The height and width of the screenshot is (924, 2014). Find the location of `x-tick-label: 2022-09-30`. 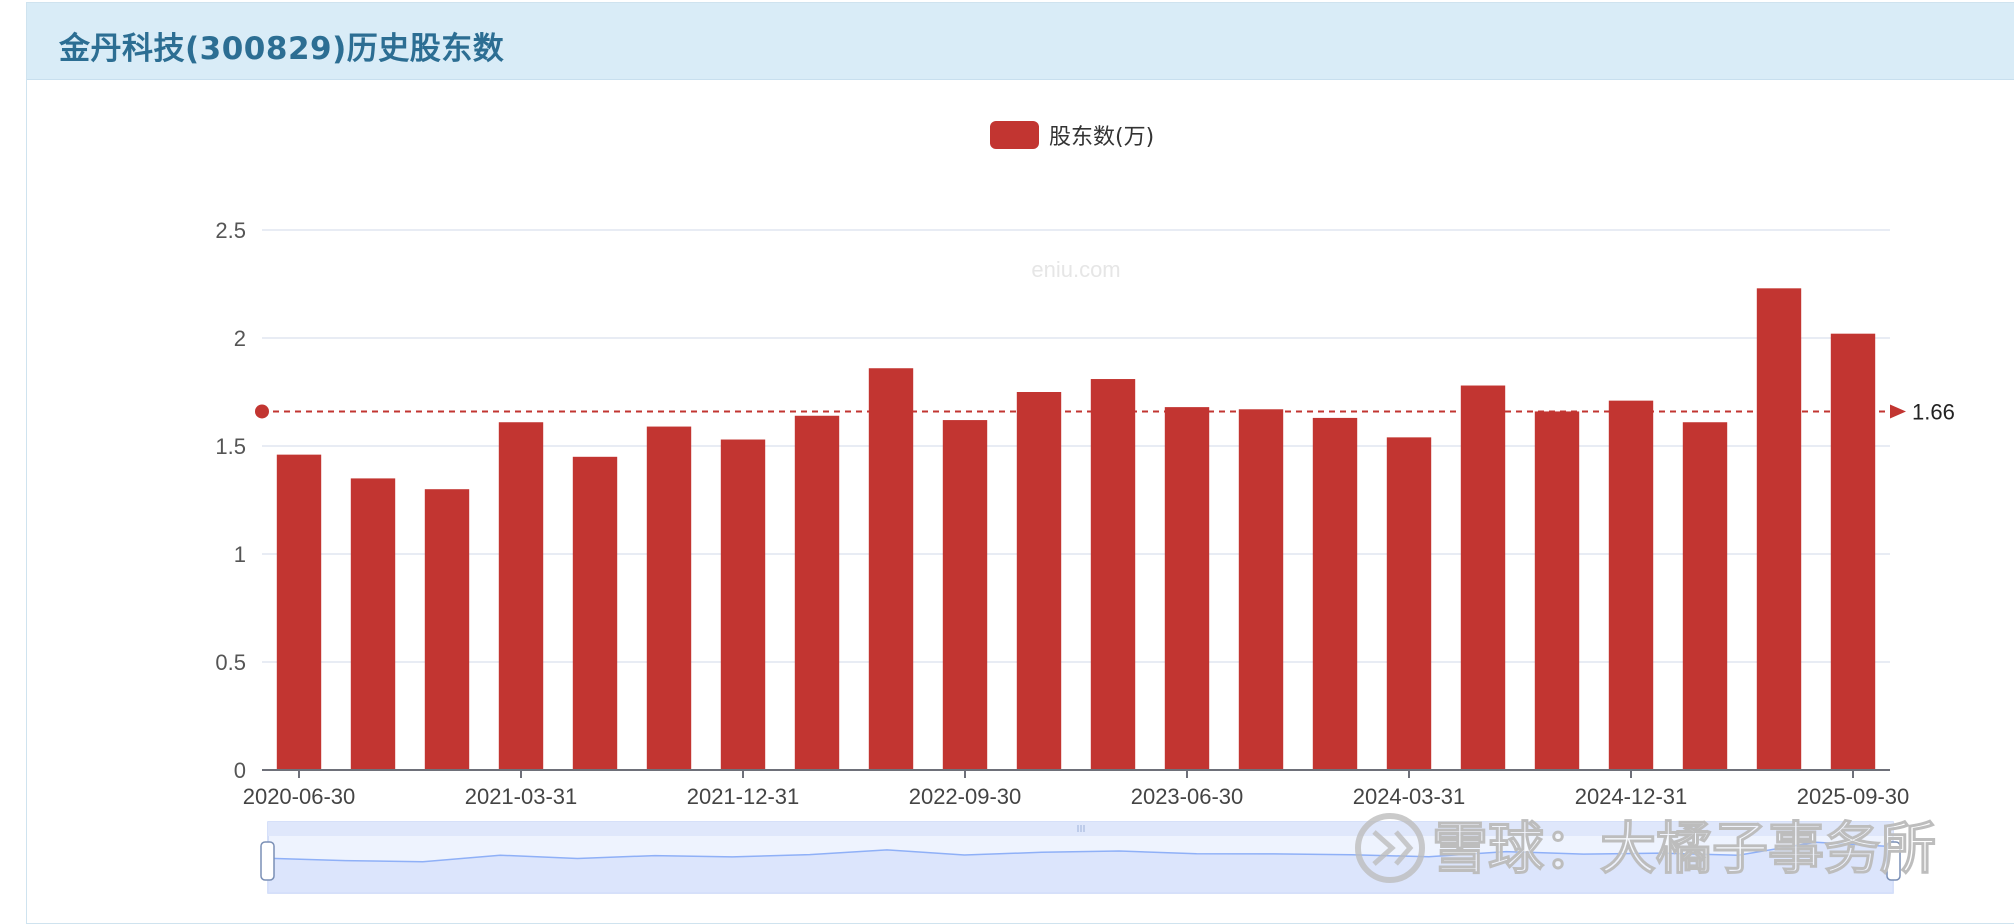

x-tick-label: 2022-09-30 is located at coordinates (965, 796).